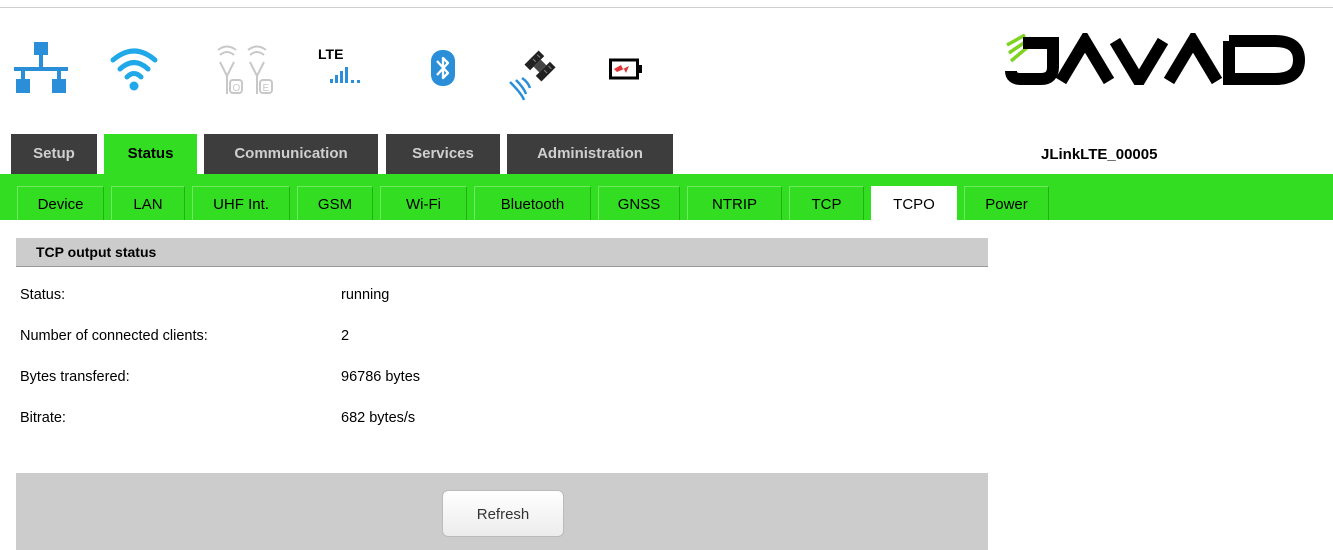  Describe the element at coordinates (1006, 203) in the screenshot. I see `subtab-power: Power` at that location.